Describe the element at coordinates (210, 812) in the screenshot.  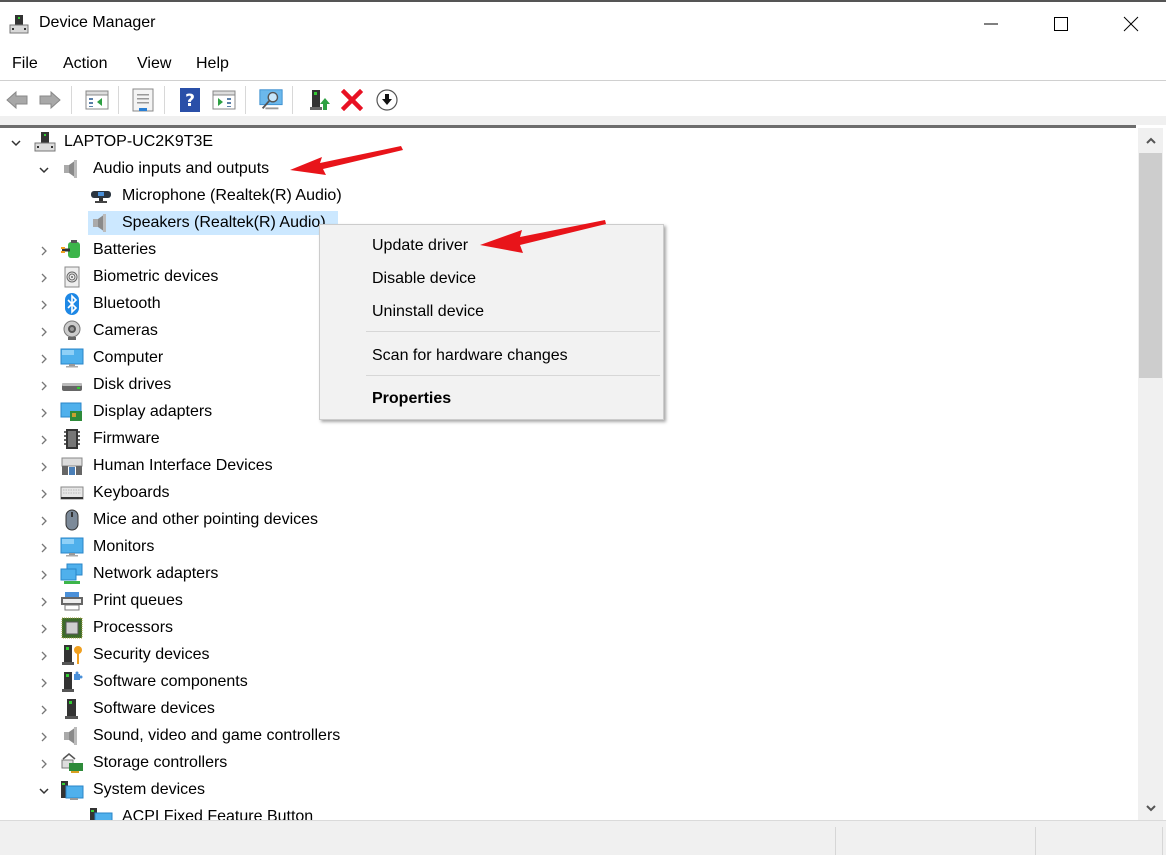
I see `tree-item: ACPI Fixed Feature Button` at that location.